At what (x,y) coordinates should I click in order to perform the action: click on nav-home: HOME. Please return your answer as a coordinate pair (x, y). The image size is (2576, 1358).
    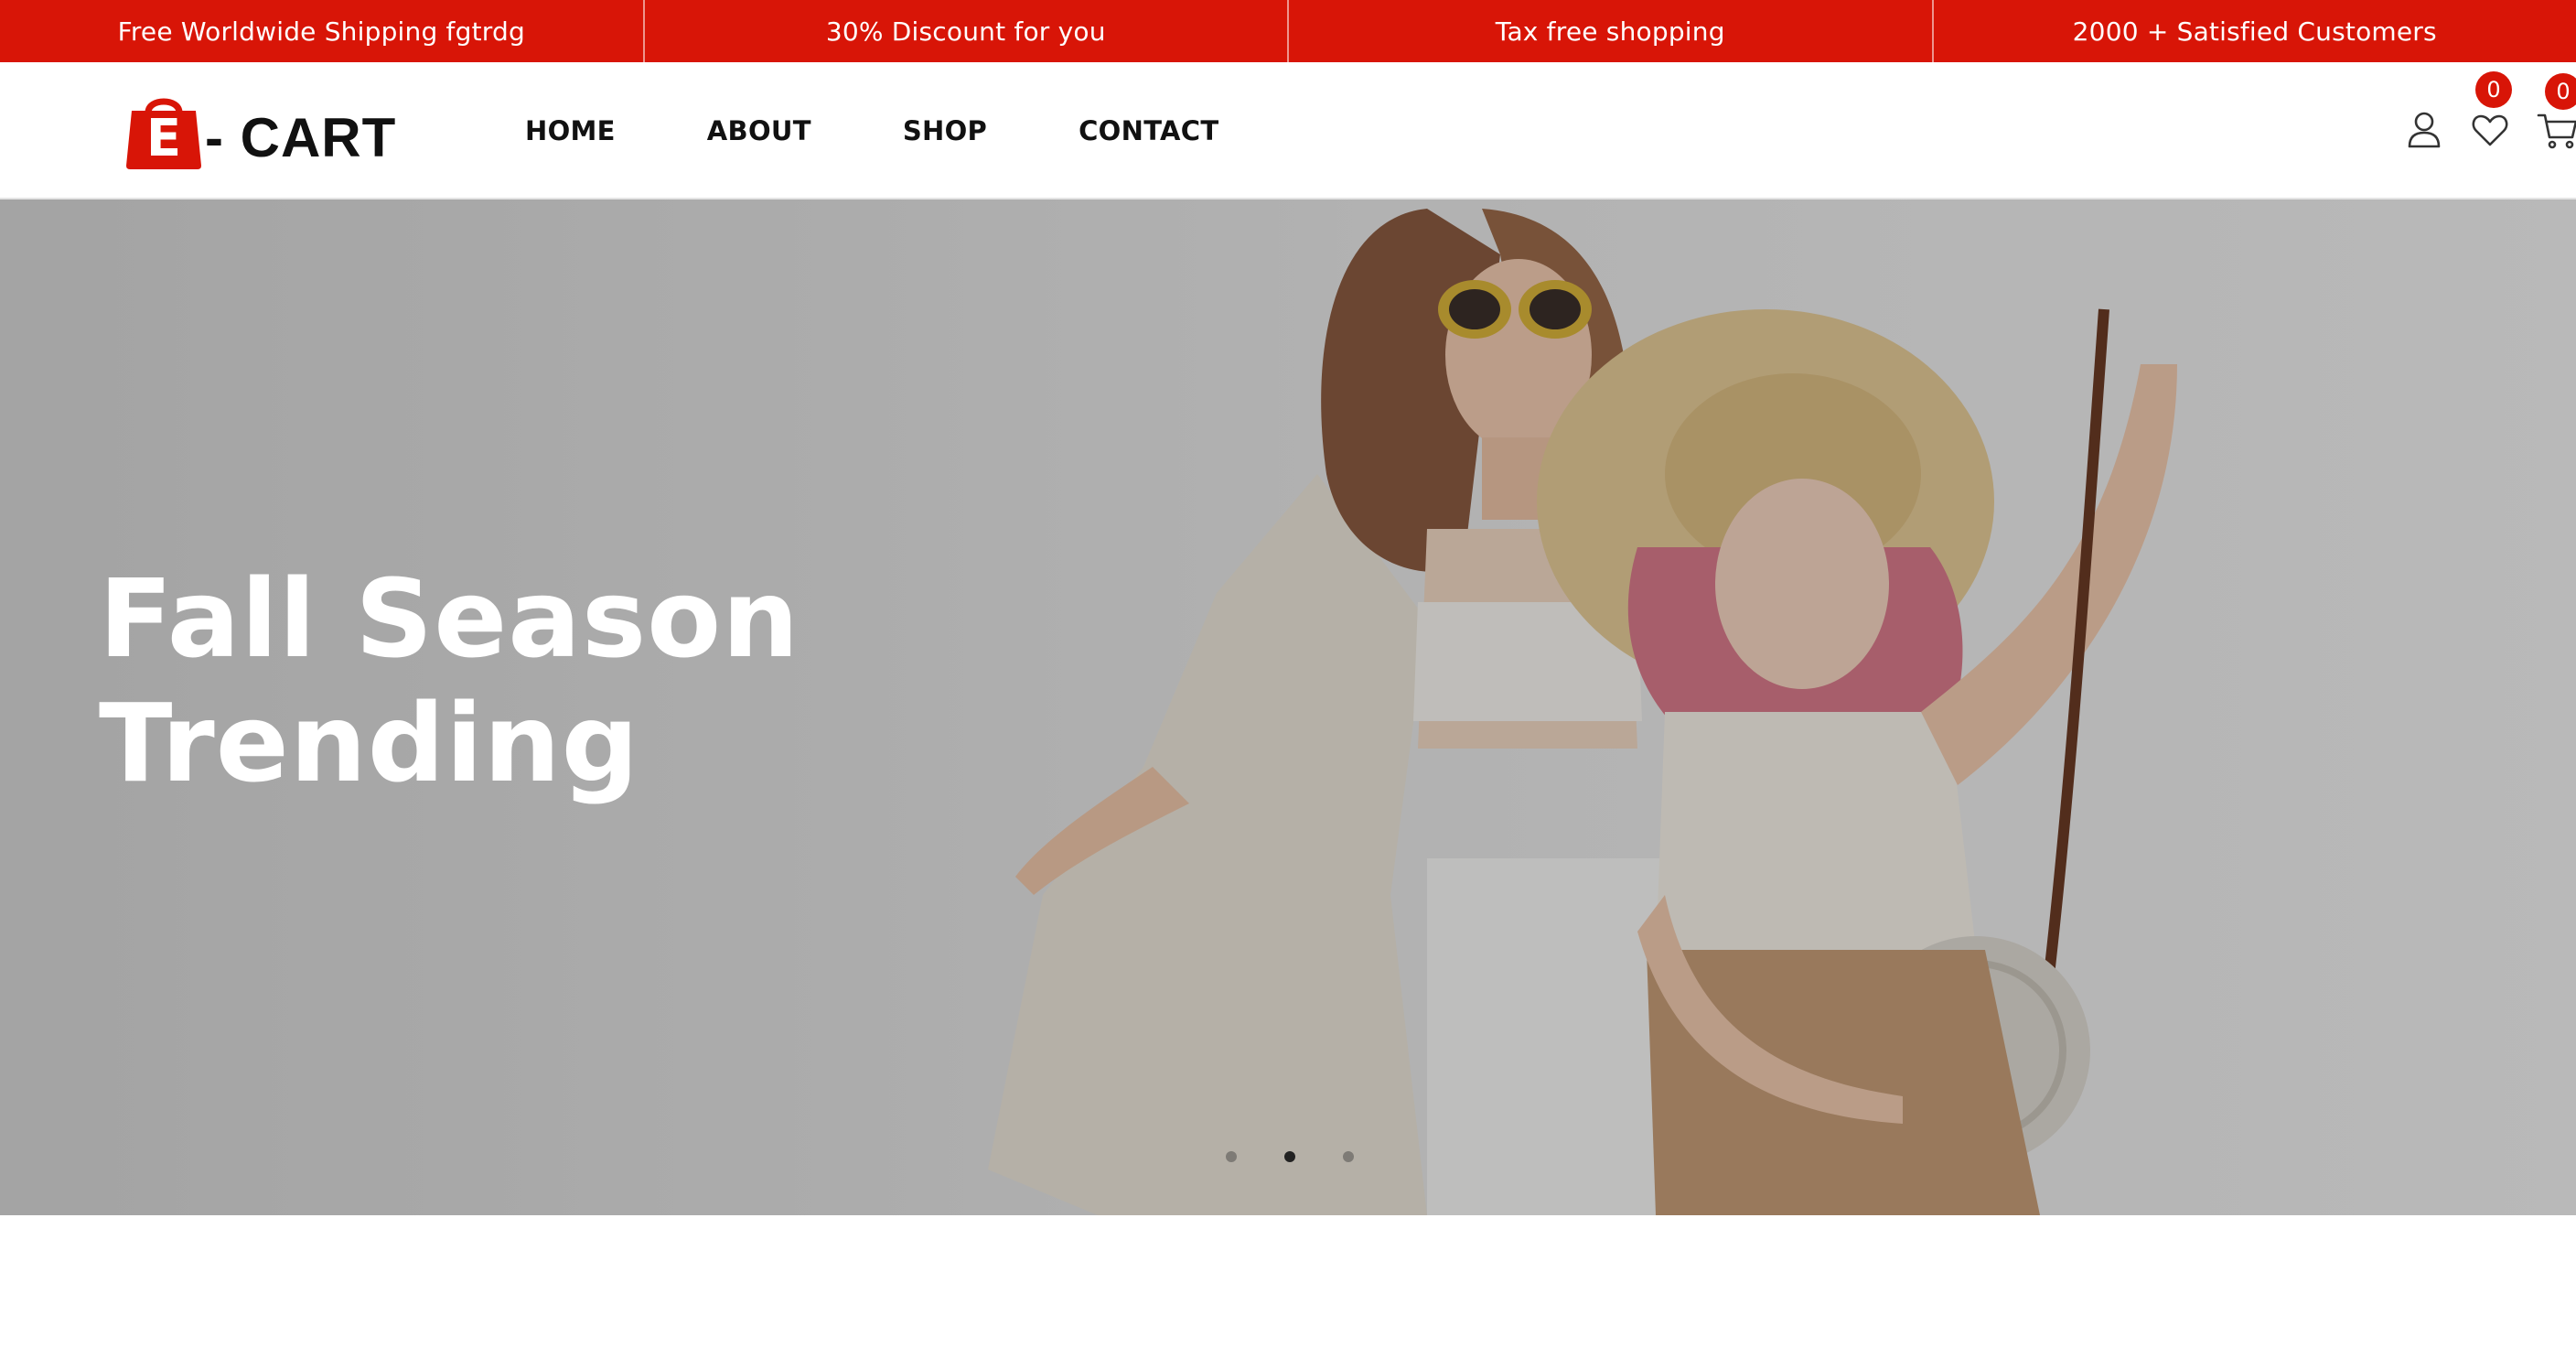
    Looking at the image, I should click on (570, 130).